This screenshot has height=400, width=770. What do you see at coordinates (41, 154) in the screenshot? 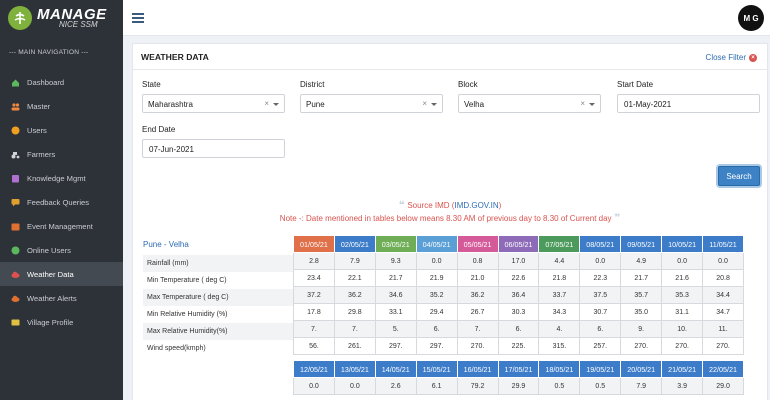
I see `sidebar-item-label: Farmers` at bounding box center [41, 154].